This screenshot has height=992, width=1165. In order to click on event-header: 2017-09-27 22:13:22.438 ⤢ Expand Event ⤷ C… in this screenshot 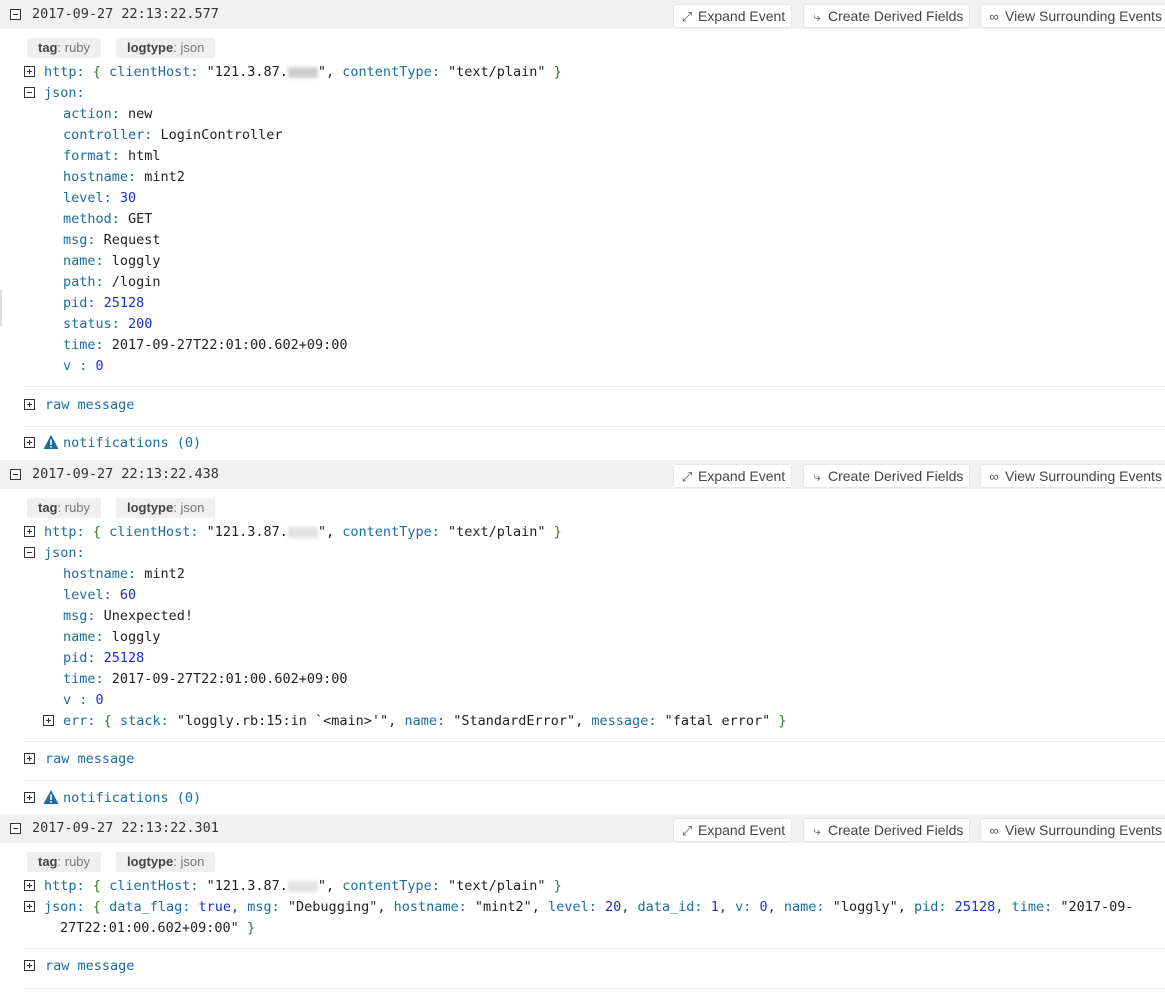, I will do `click(582, 474)`.